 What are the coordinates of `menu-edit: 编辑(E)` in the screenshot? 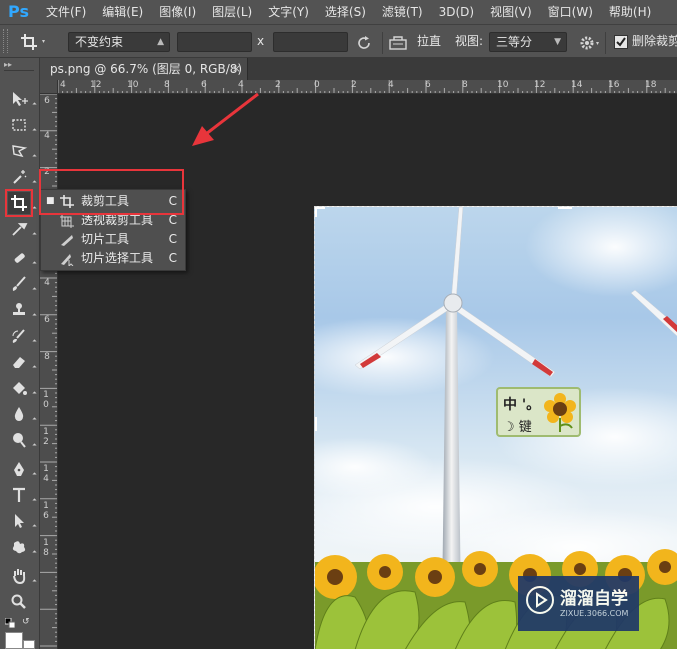 It's located at (120, 12).